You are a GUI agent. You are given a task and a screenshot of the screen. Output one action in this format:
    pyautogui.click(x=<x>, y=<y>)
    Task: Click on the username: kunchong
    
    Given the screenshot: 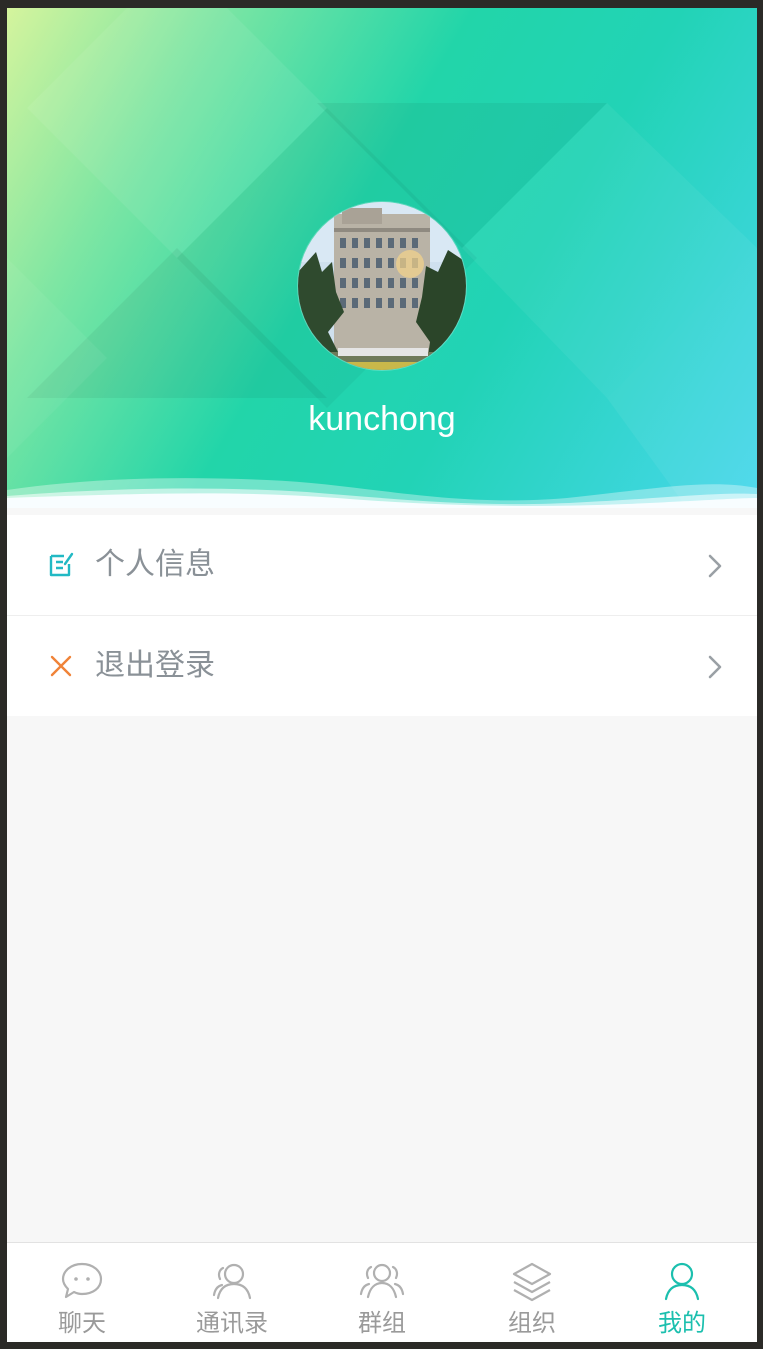 What is the action you would take?
    pyautogui.click(x=382, y=419)
    